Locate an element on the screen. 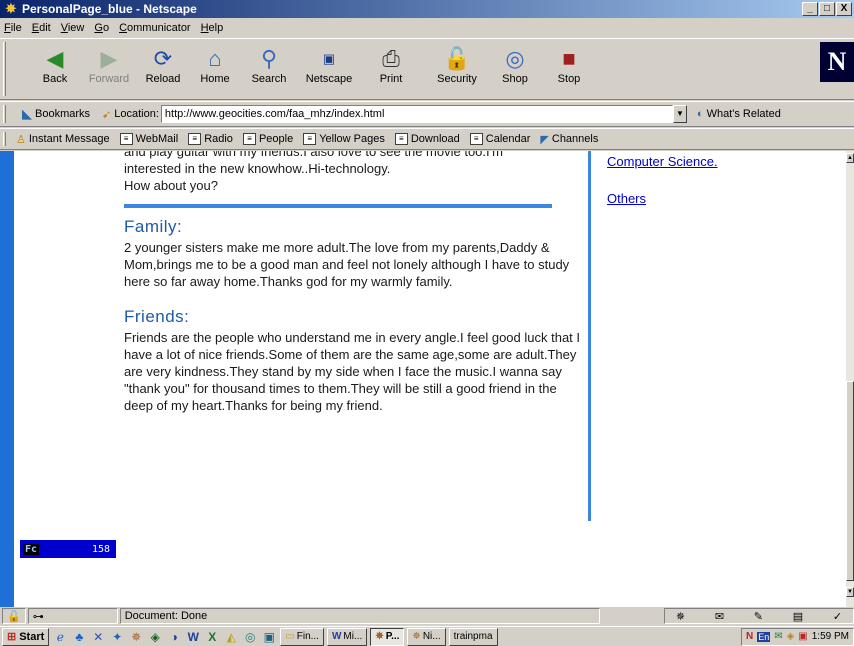  task-trainpma: trainpma is located at coordinates (473, 636).